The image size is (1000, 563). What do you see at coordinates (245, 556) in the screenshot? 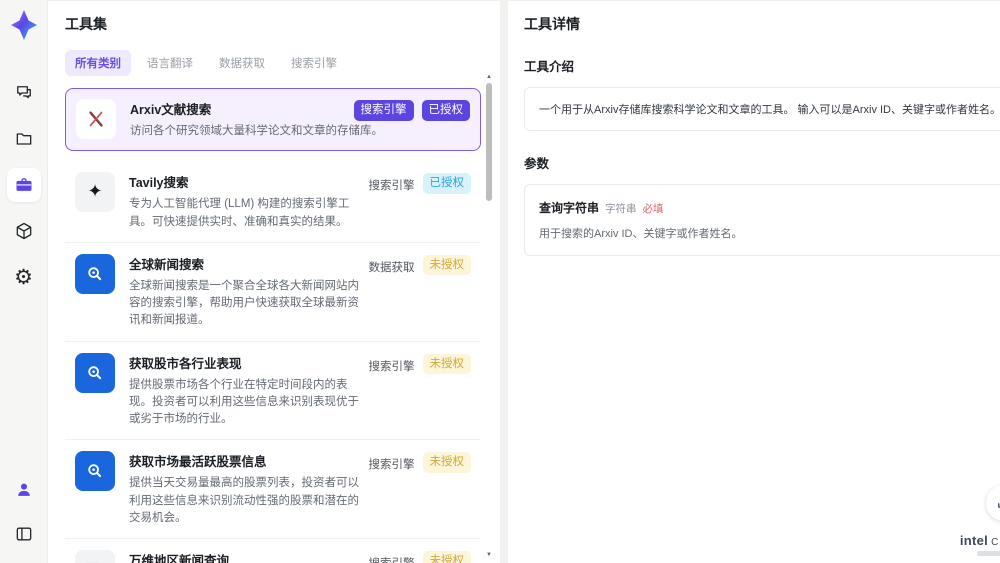
I see `tool-card-text: 万维地区新闻查询 查询具体行政区划内的新闻，快速了解各地新闻动` at bounding box center [245, 556].